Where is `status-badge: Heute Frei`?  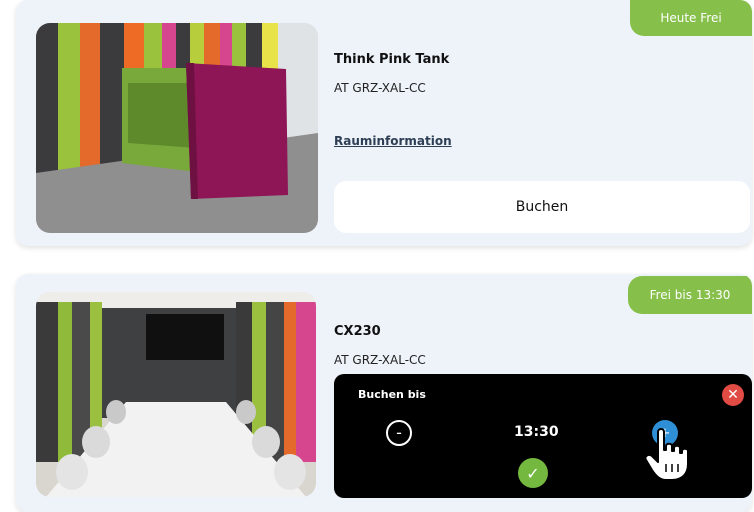
status-badge: Heute Frei is located at coordinates (691, 18).